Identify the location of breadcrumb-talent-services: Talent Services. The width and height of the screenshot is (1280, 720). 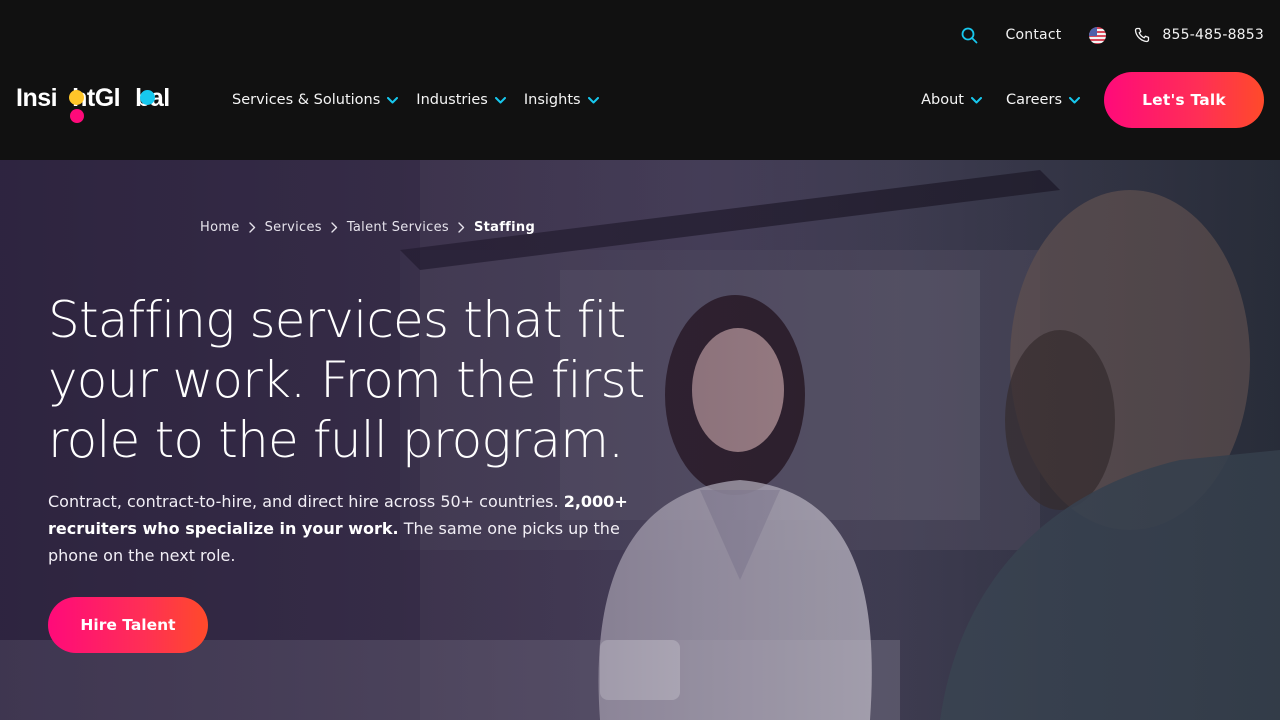
(398, 227).